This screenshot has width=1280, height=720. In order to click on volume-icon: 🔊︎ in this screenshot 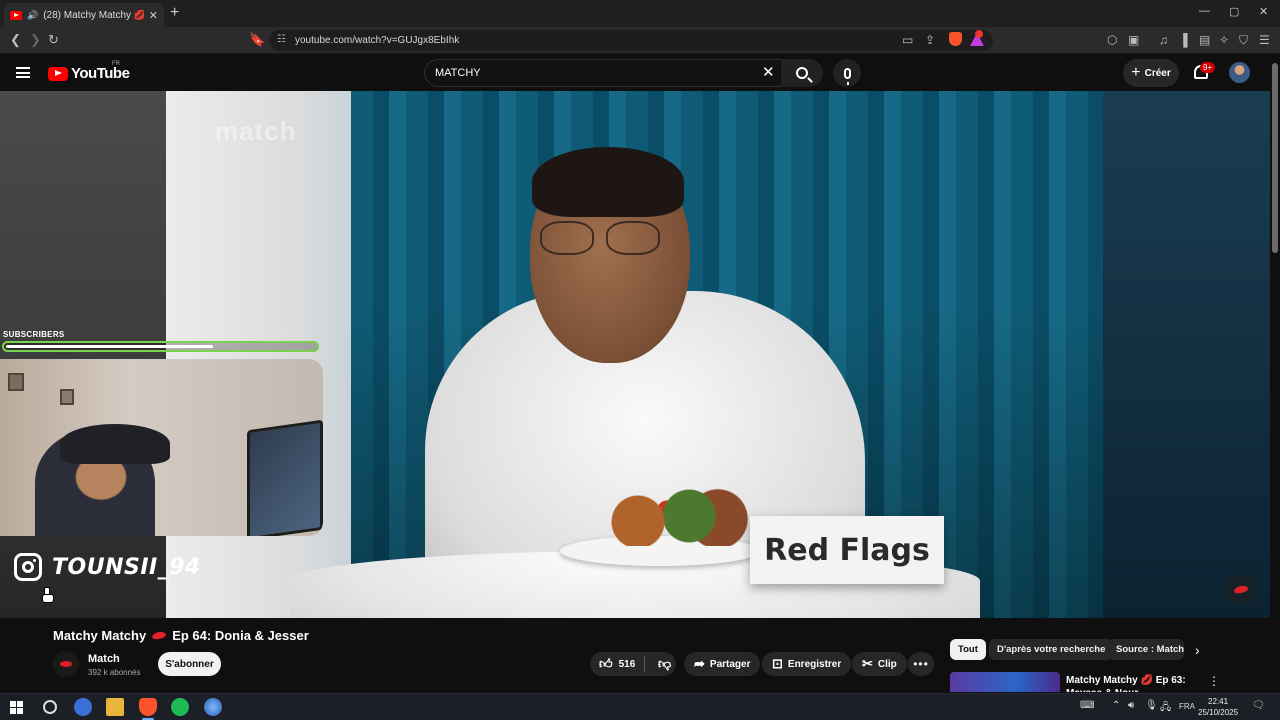, I will do `click(1131, 705)`.